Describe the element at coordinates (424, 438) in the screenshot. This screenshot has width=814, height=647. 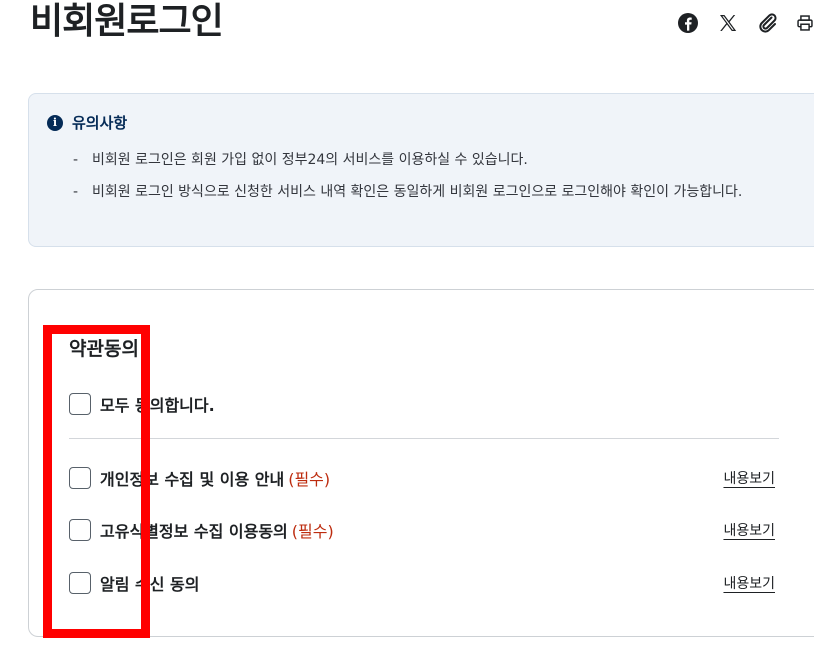
I see `divider` at that location.